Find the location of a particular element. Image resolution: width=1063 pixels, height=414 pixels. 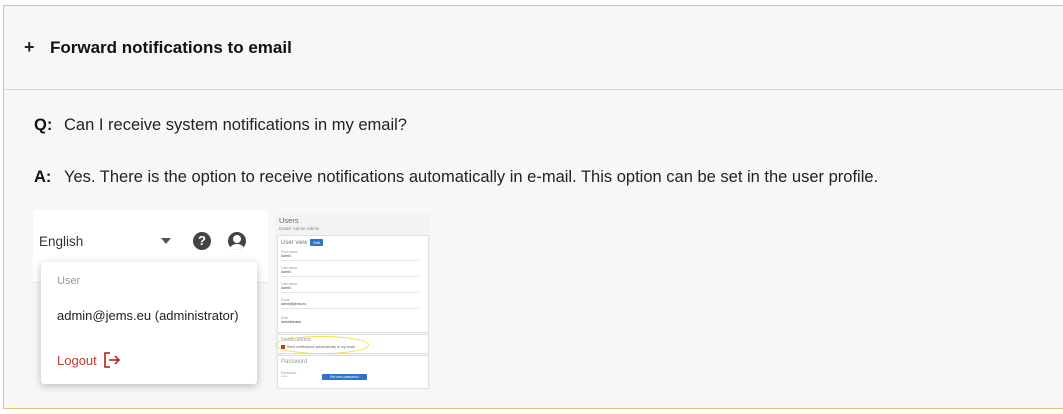

logout-button: Logout is located at coordinates (89, 360).